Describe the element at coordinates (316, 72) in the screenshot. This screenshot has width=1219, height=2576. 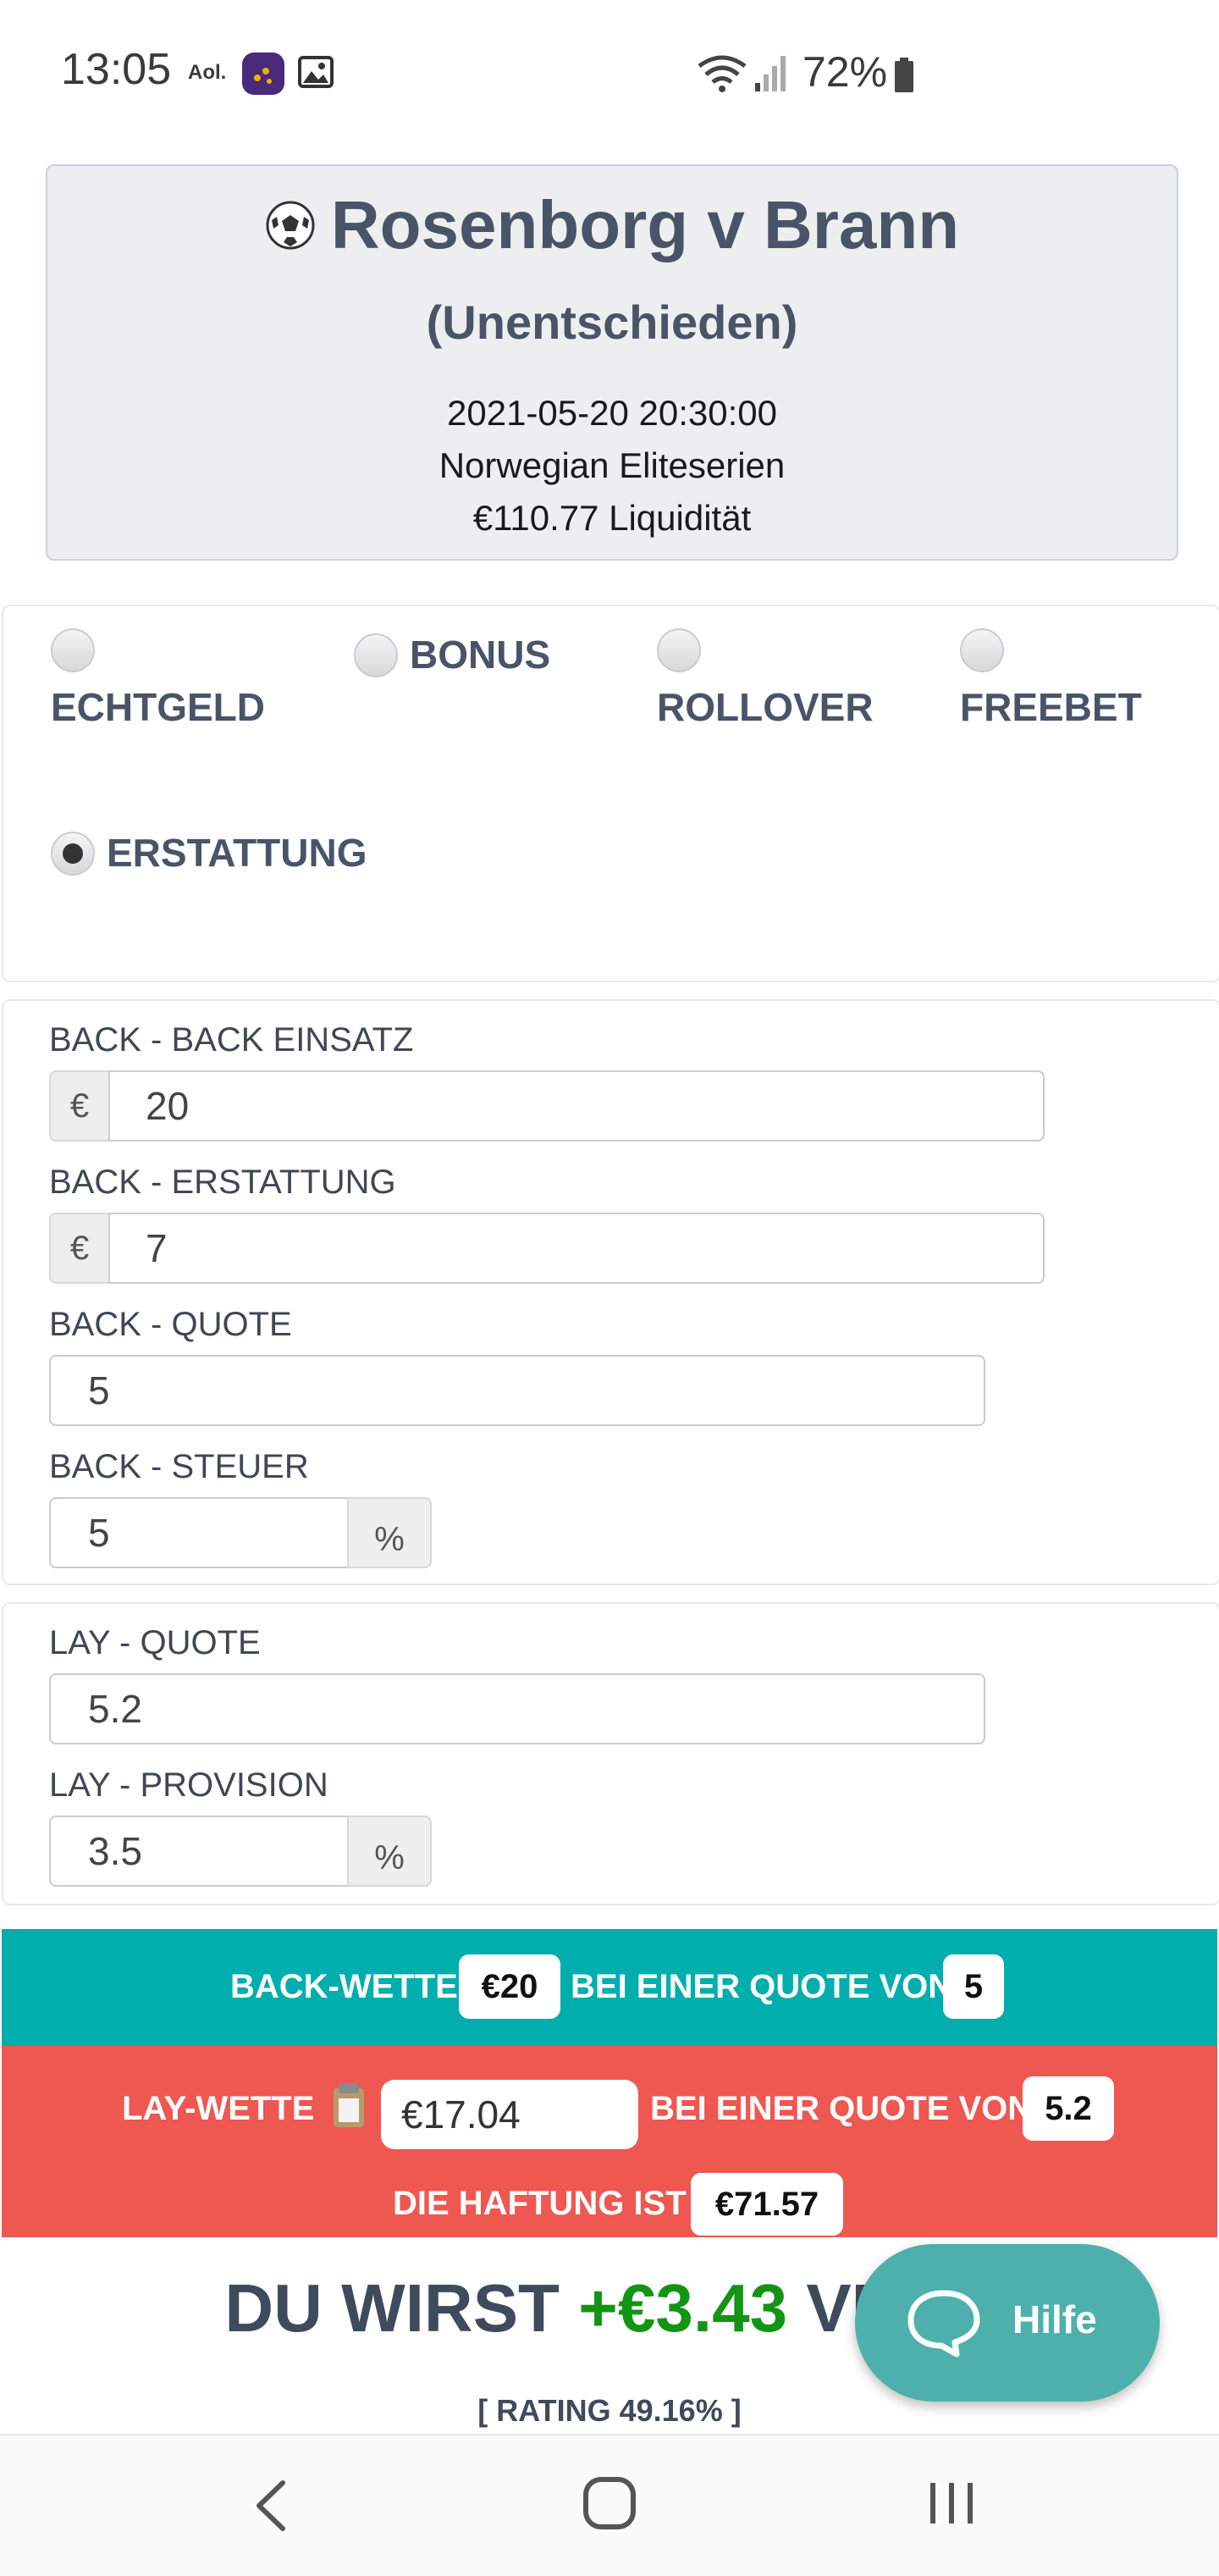
I see `gallery-icon` at that location.